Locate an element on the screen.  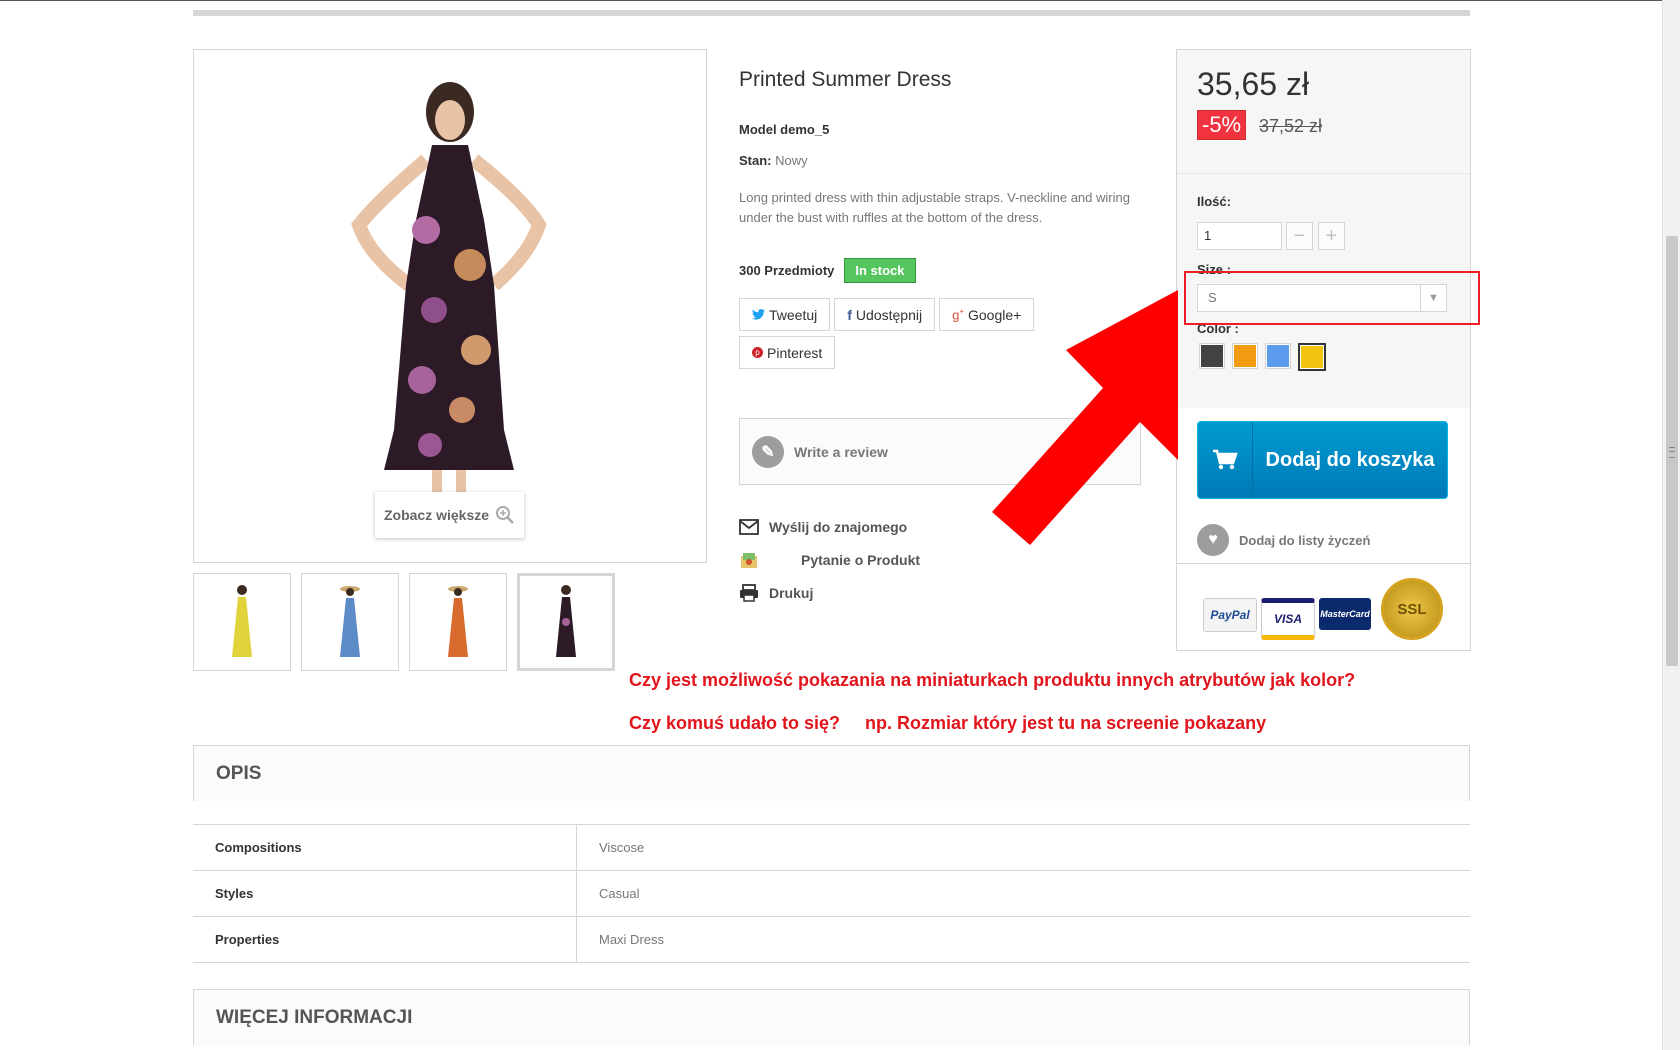
quantity-input: 1 is located at coordinates (1239, 236).